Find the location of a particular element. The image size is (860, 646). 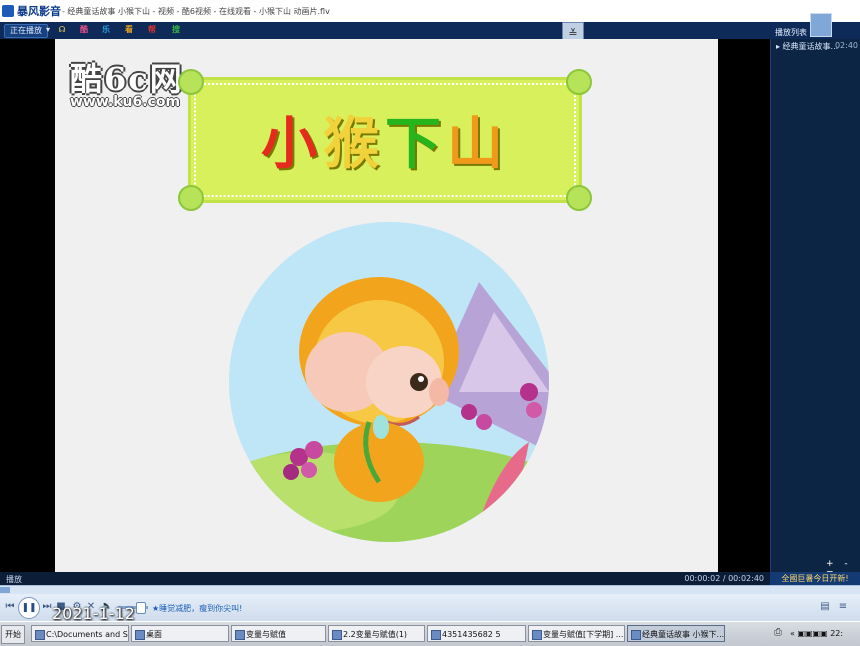

toolbar-icon-ku: 酷 is located at coordinates (84, 30).